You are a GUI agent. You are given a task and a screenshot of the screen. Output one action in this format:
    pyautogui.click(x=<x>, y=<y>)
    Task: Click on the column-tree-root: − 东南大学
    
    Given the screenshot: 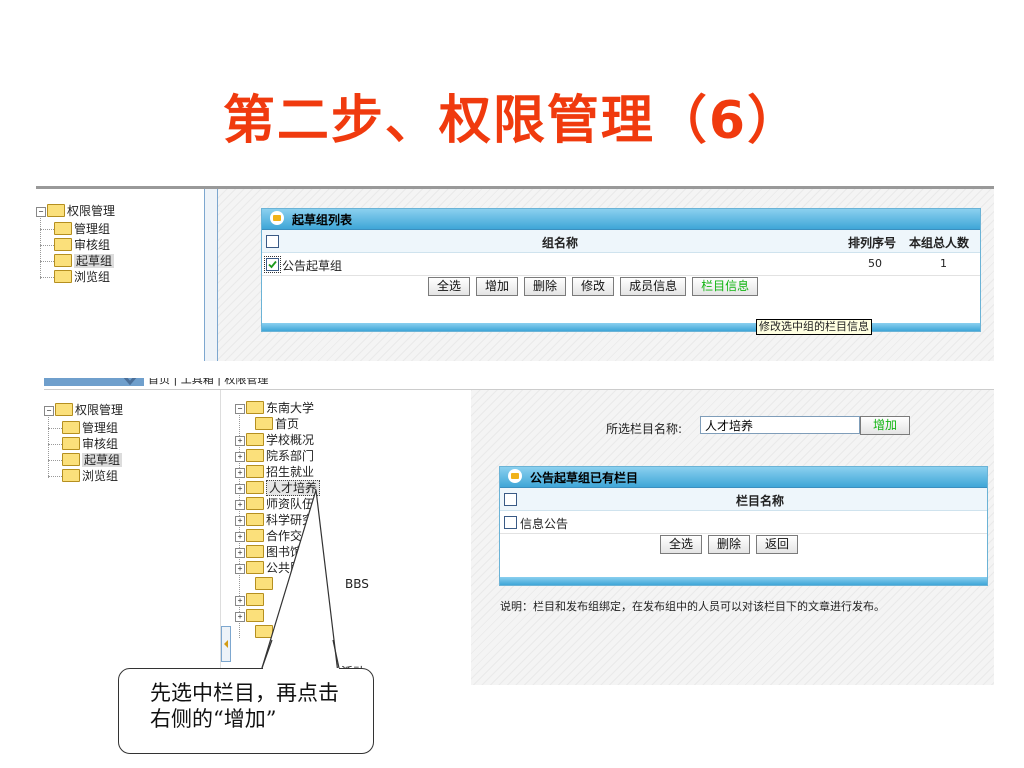 What is the action you would take?
    pyautogui.click(x=274, y=408)
    